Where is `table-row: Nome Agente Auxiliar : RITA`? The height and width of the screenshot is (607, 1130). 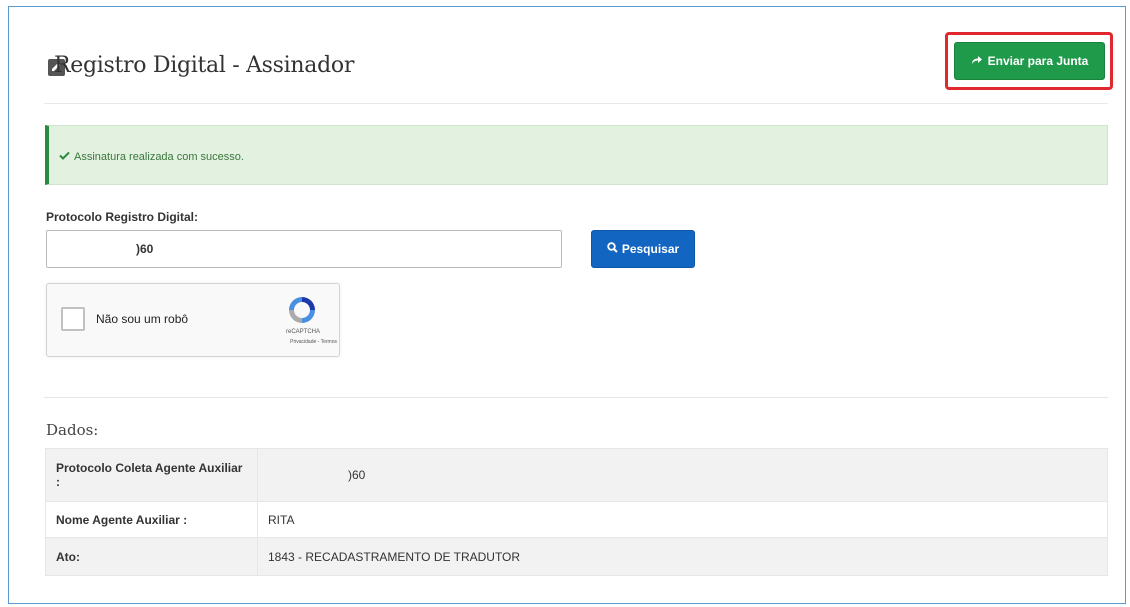
table-row: Nome Agente Auxiliar : RITA is located at coordinates (576, 519).